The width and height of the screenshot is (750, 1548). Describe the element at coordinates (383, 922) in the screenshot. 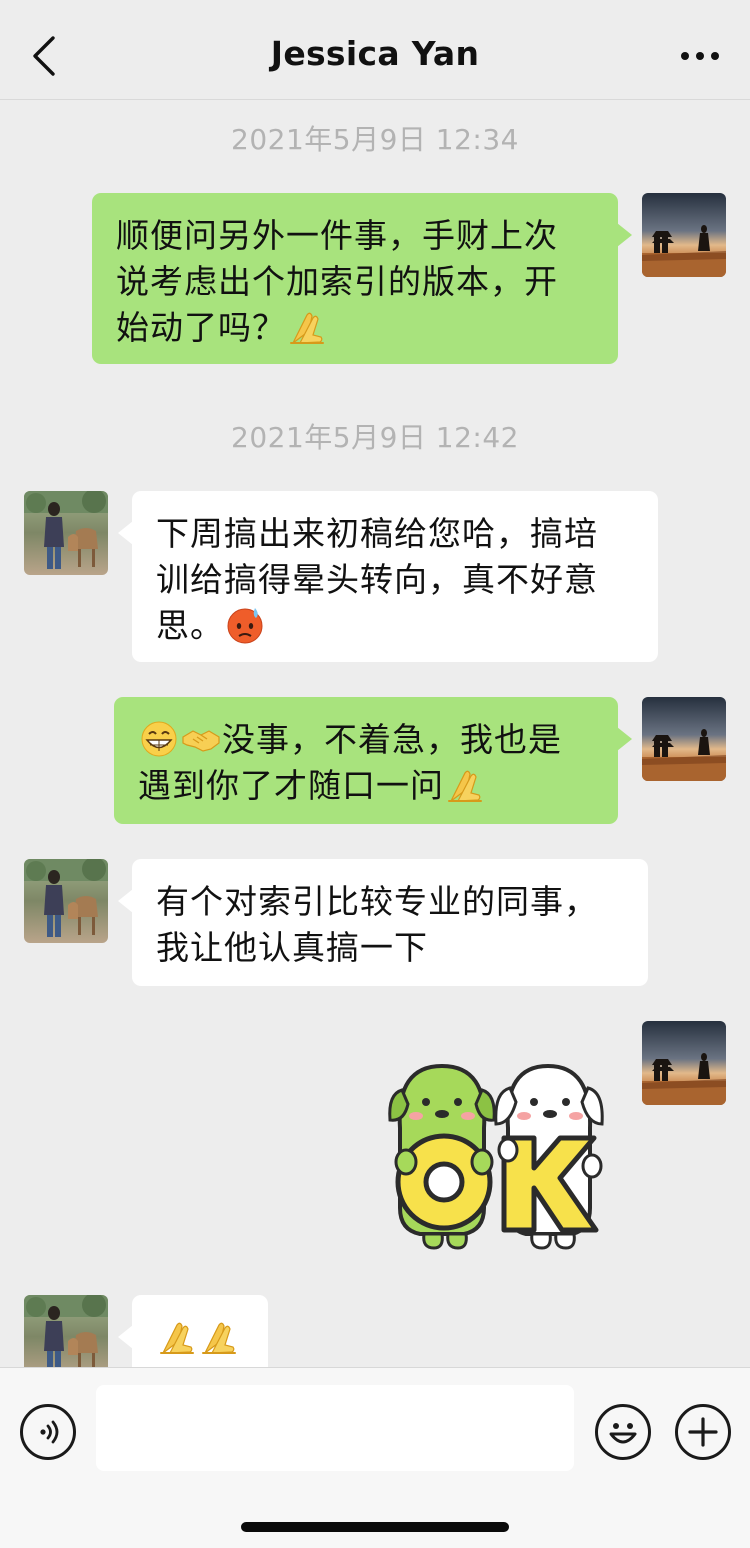

I see `message-bubble-received: 有个对索引比较专业的同事， 我让他认真搞一下` at that location.